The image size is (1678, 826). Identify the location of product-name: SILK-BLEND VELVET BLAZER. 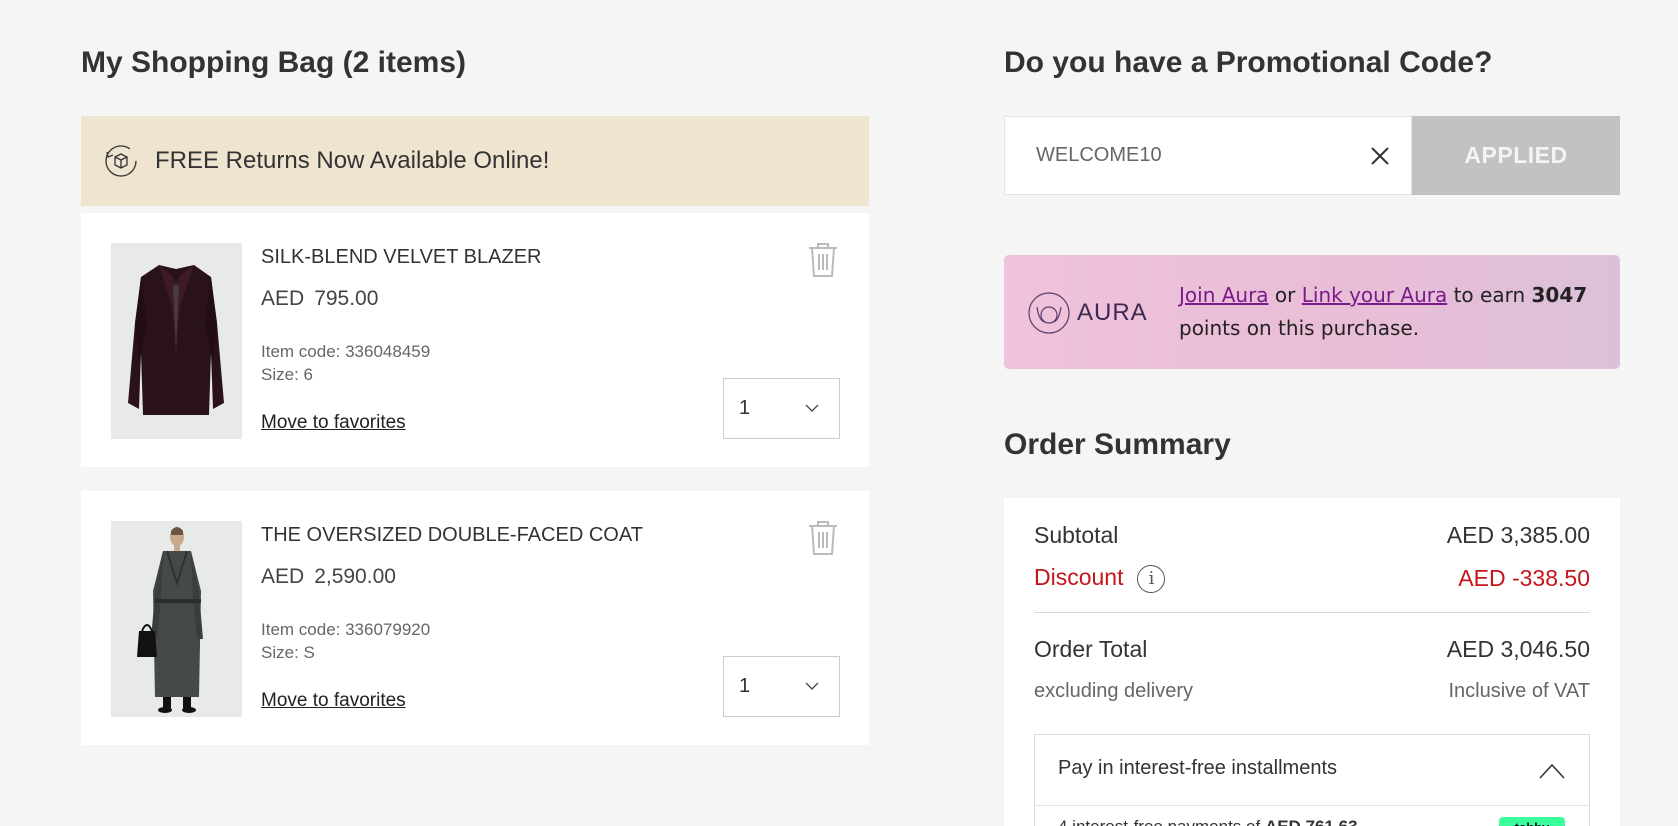
(401, 257).